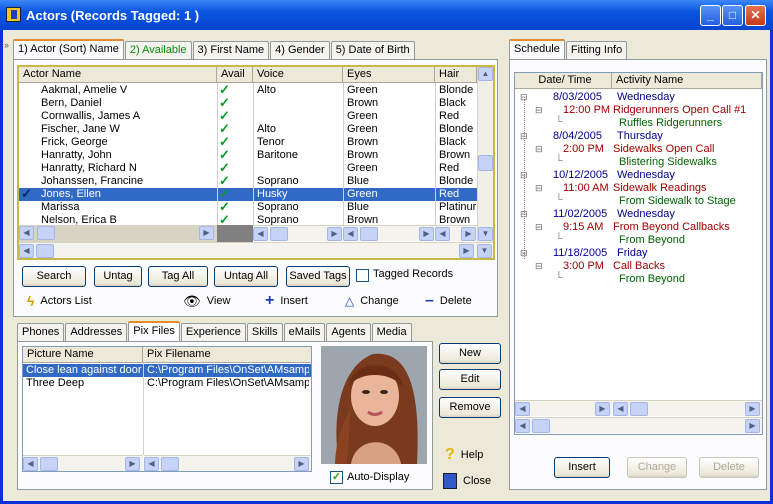 This screenshot has height=504, width=773. What do you see at coordinates (582, 467) in the screenshot?
I see `schedule-insert-button: Insert` at bounding box center [582, 467].